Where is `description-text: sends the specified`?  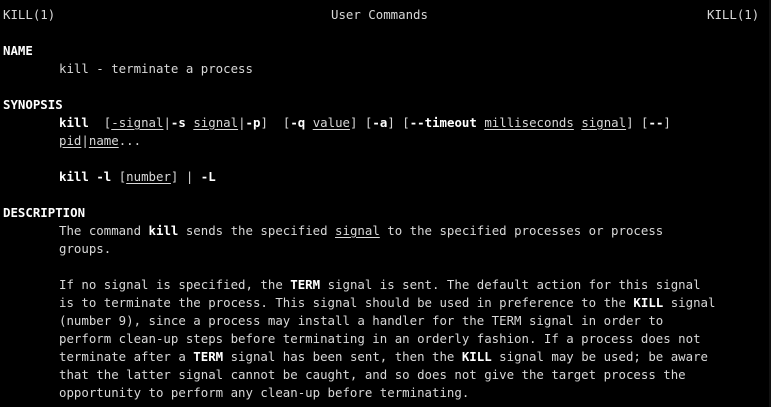 description-text: sends the specified is located at coordinates (257, 230).